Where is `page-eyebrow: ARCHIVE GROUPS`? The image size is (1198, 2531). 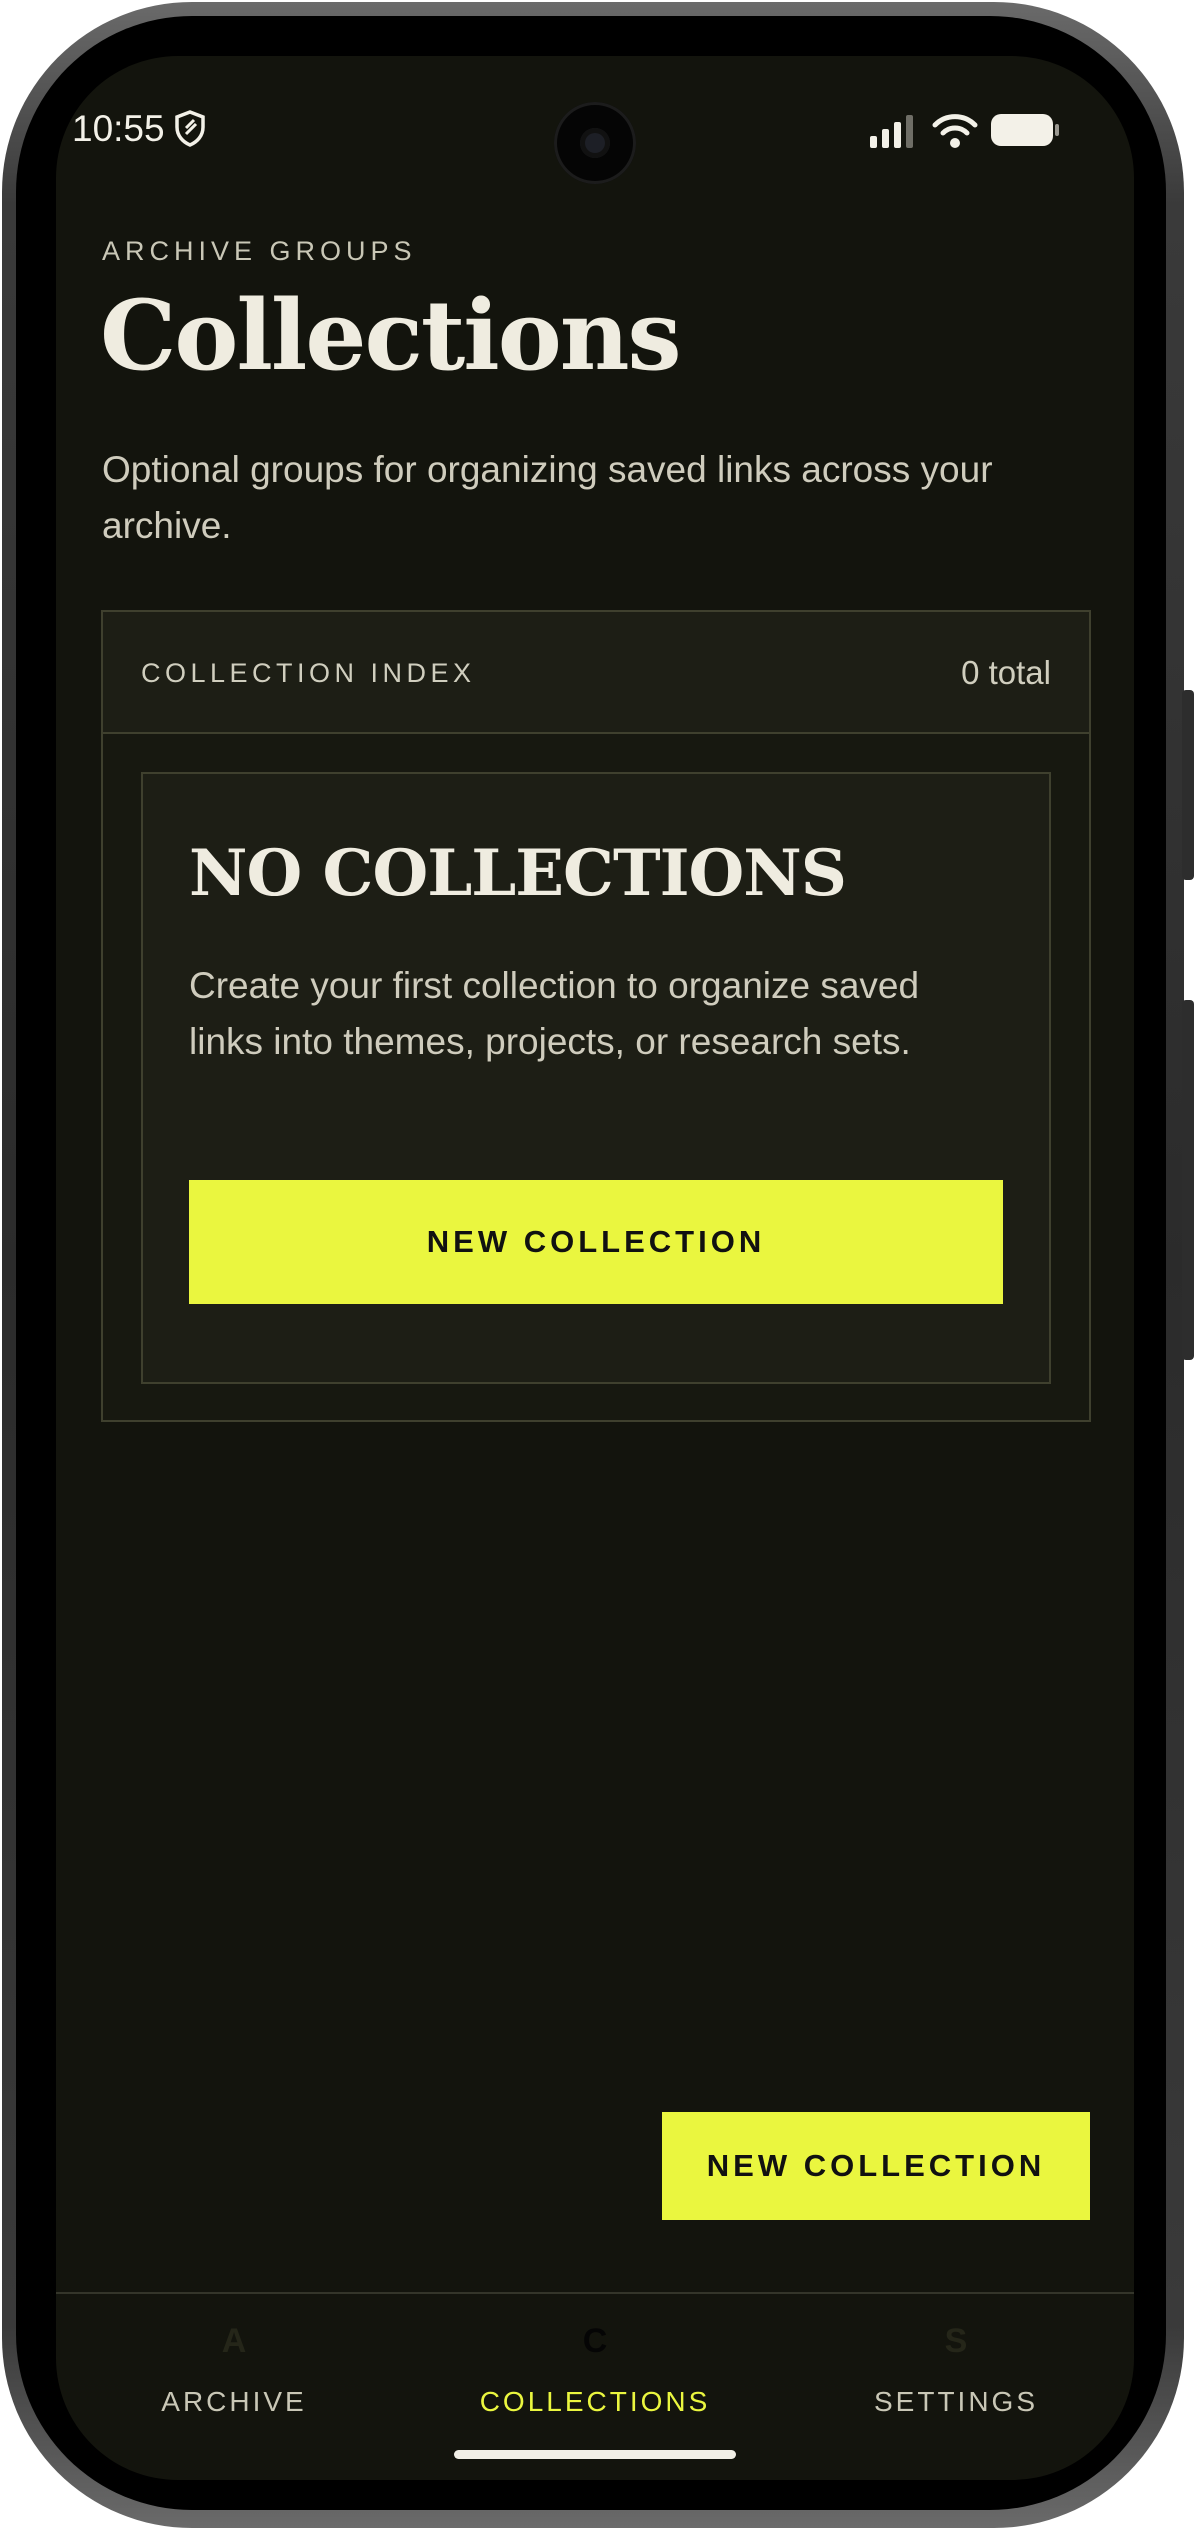
page-eyebrow: ARCHIVE GROUPS is located at coordinates (259, 251).